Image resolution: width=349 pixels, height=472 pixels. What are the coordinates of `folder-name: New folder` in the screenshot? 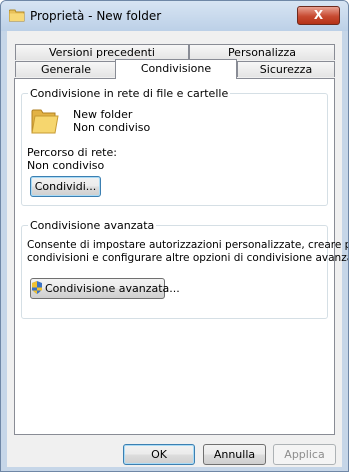 It's located at (103, 114).